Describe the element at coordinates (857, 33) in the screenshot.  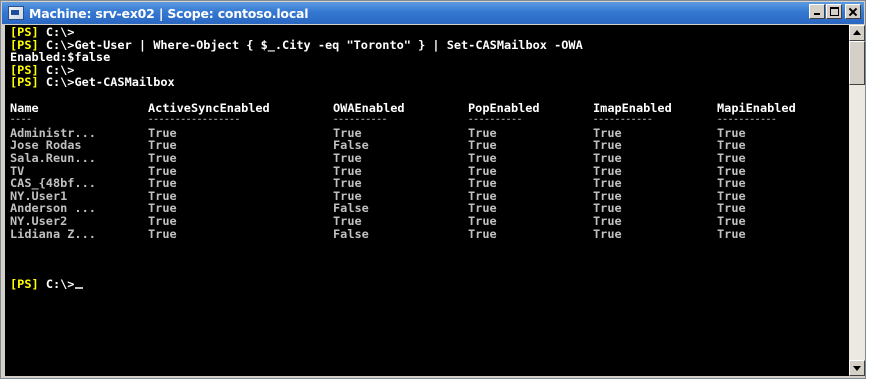
I see `scroll-up-button` at that location.